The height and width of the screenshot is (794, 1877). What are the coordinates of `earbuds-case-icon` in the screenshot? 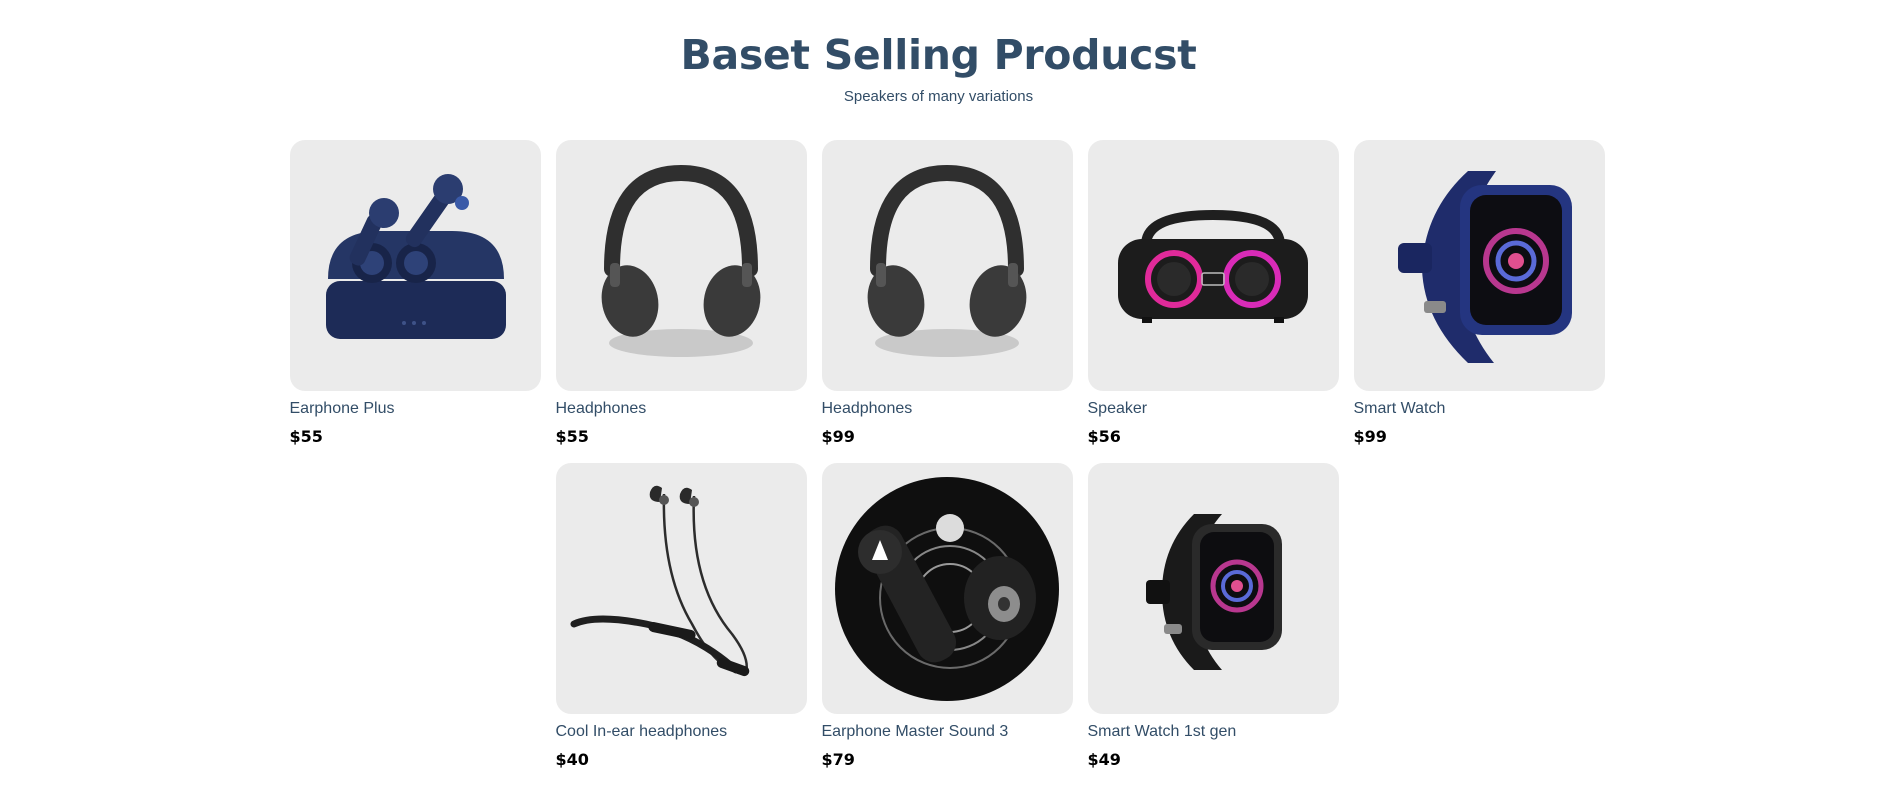 It's located at (416, 256).